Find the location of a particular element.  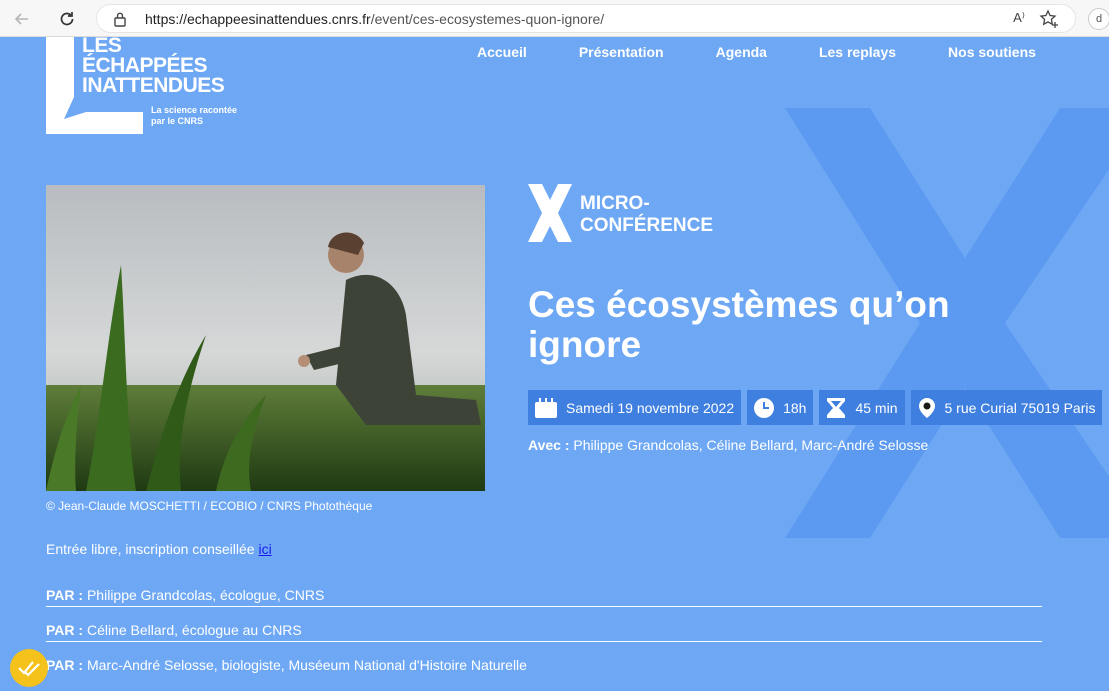

reload-button is located at coordinates (67, 19).